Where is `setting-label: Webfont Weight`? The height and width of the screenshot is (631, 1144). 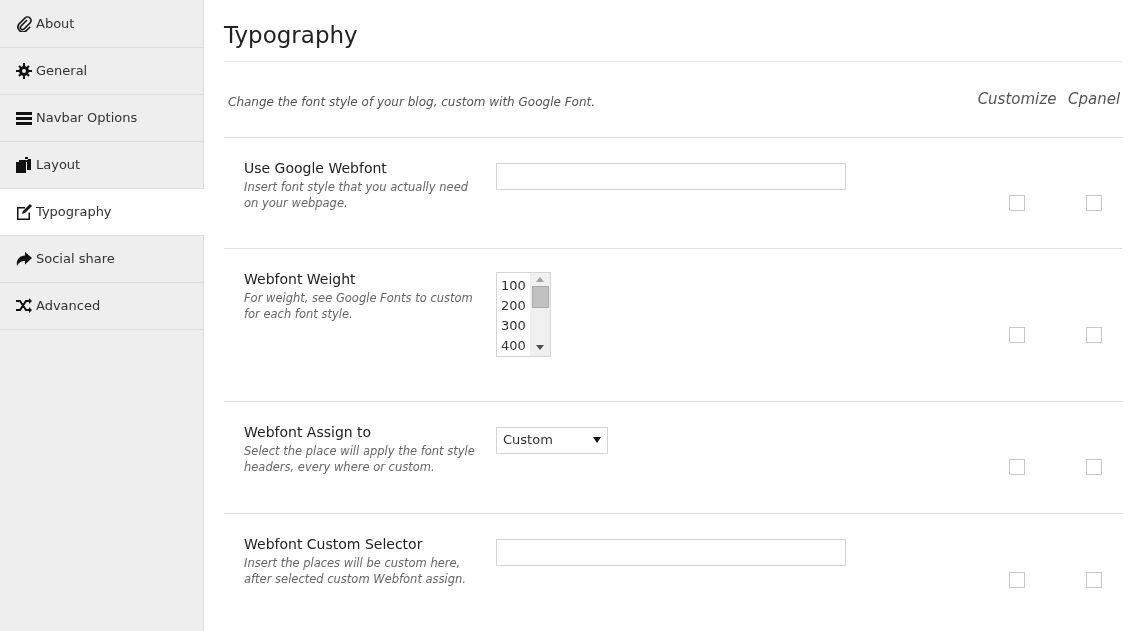
setting-label: Webfont Weight is located at coordinates (300, 279).